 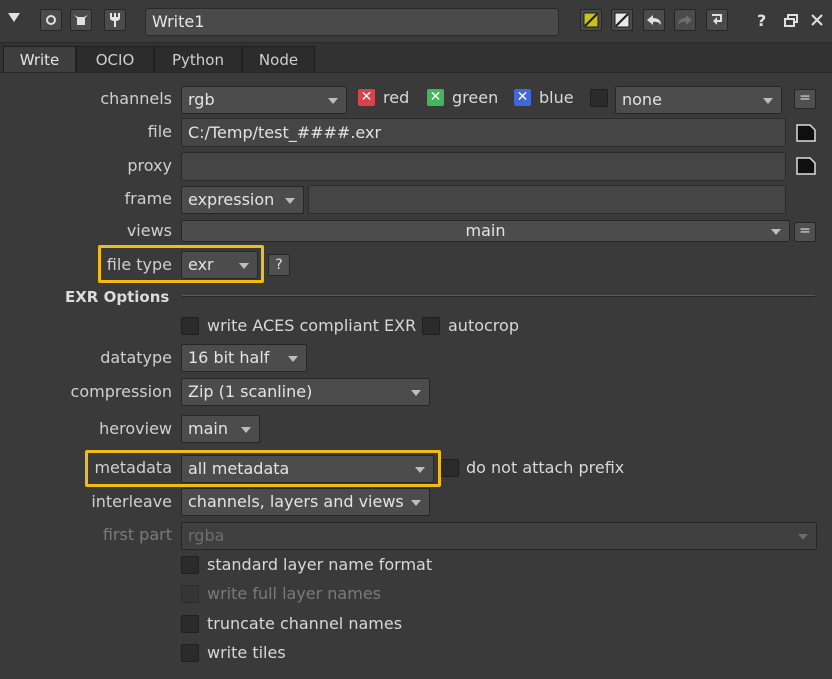 I want to click on revert-icon, so click(x=717, y=19).